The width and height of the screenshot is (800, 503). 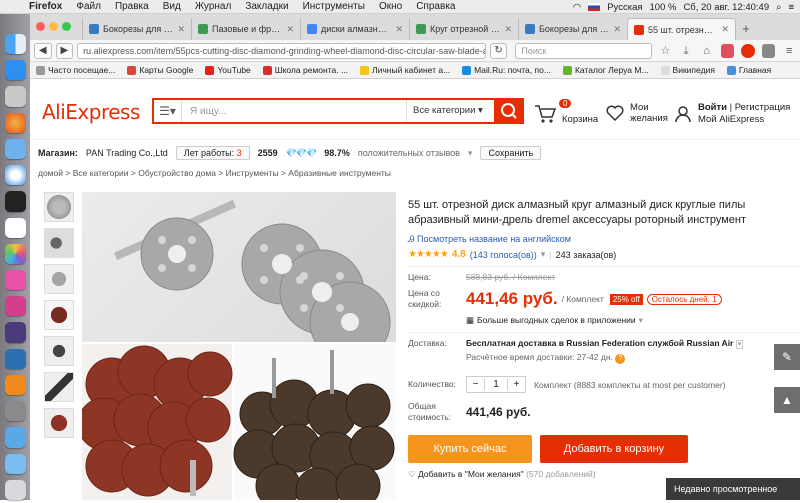 What do you see at coordinates (409, 153) in the screenshot?
I see `store-positive-label: положительных отзывов` at bounding box center [409, 153].